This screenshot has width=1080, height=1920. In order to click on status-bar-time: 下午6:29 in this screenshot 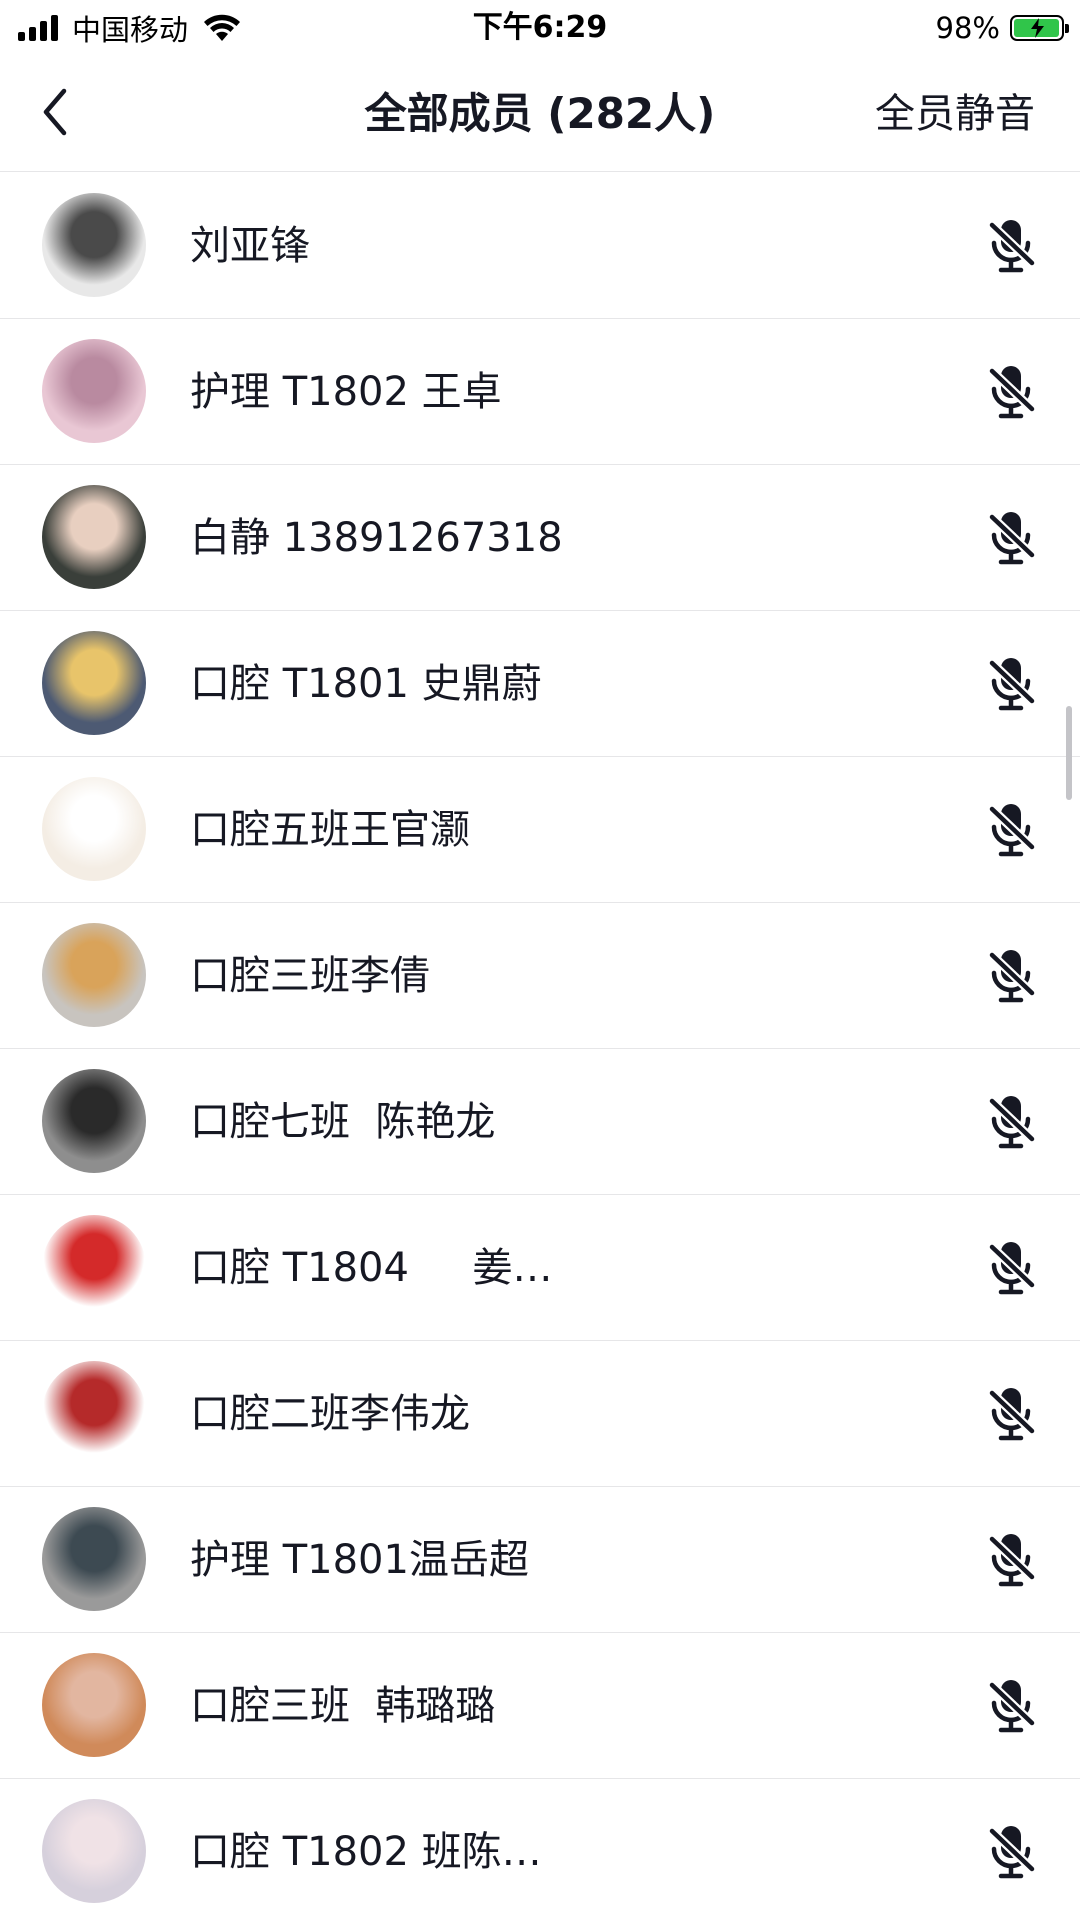, I will do `click(540, 27)`.